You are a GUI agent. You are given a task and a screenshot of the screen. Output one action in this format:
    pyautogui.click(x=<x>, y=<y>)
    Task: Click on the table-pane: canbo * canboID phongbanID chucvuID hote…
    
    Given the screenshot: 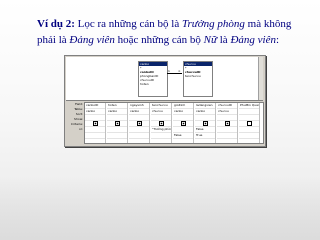 What is the action you would take?
    pyautogui.click(x=164, y=79)
    